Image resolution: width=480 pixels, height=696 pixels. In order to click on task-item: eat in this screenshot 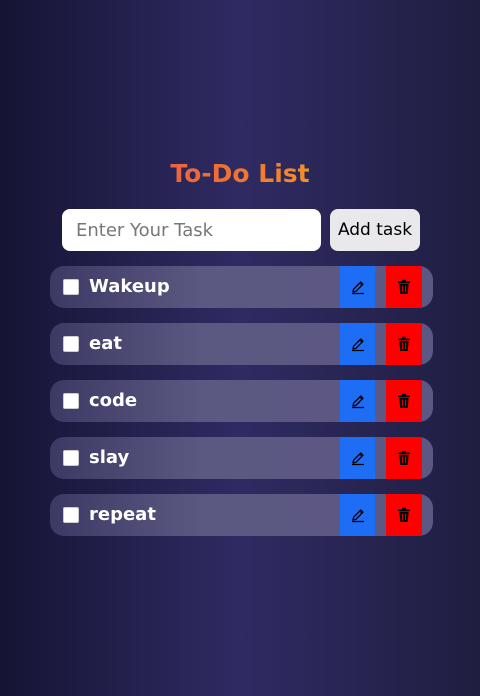, I will do `click(241, 344)`.